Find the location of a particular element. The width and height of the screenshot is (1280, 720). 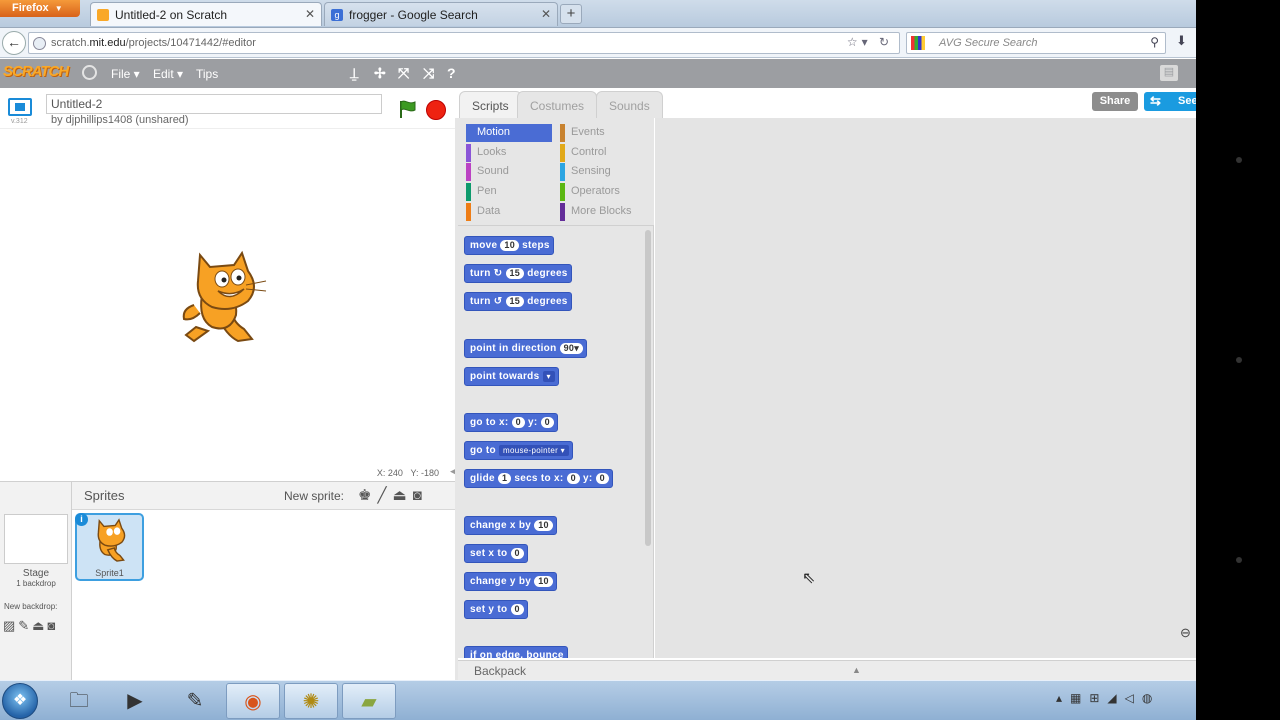

category-looks: Looks is located at coordinates (509, 153).